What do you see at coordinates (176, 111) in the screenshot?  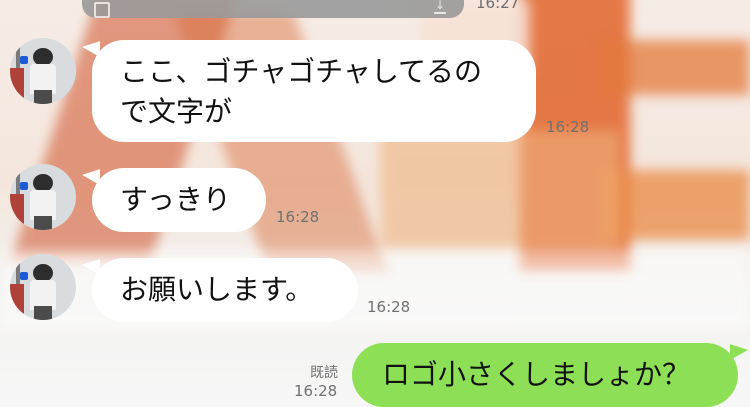 I see `message-text-line-2: で文字が` at bounding box center [176, 111].